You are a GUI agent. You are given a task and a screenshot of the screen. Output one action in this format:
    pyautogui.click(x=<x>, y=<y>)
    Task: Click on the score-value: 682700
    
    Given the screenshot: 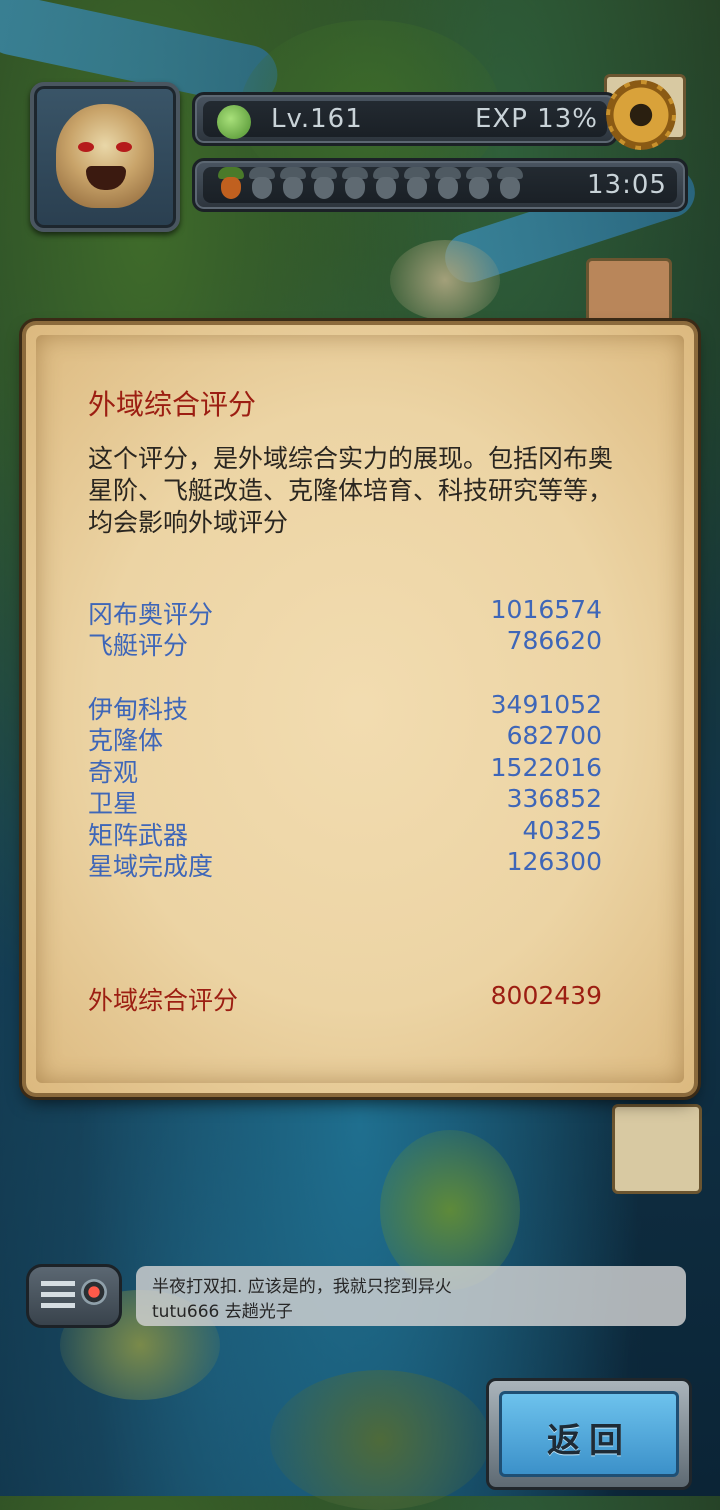 What is the action you would take?
    pyautogui.click(x=554, y=735)
    